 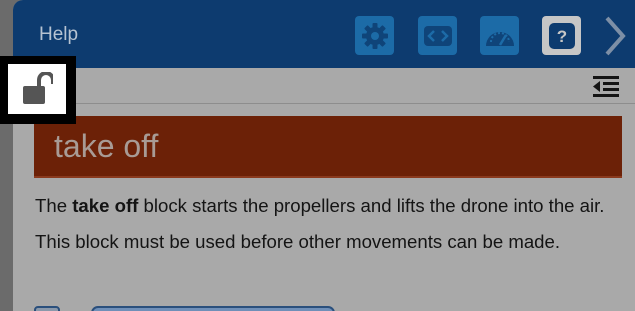 What do you see at coordinates (105, 205) in the screenshot?
I see `description-bold: take off` at bounding box center [105, 205].